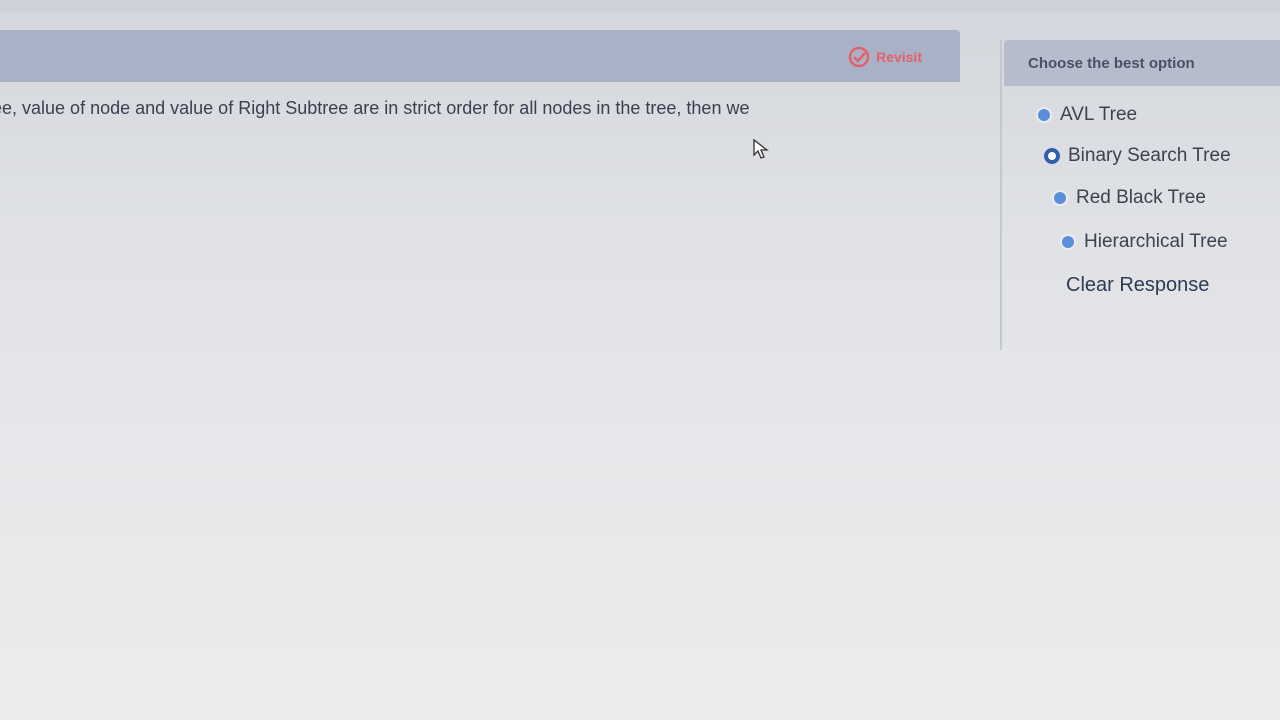  I want to click on option-avl-tree: AVL Tree, so click(1086, 115).